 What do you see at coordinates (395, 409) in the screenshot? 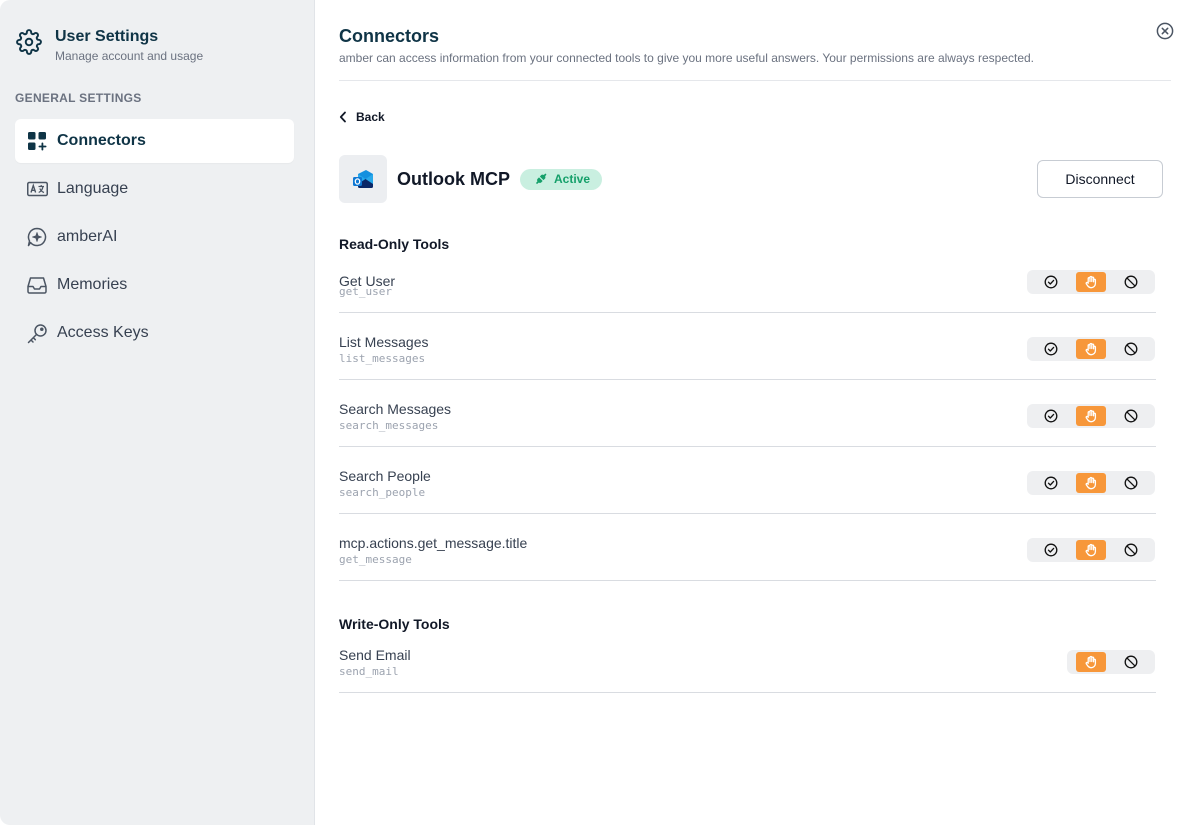
I see `tool-name: Search Messages` at bounding box center [395, 409].